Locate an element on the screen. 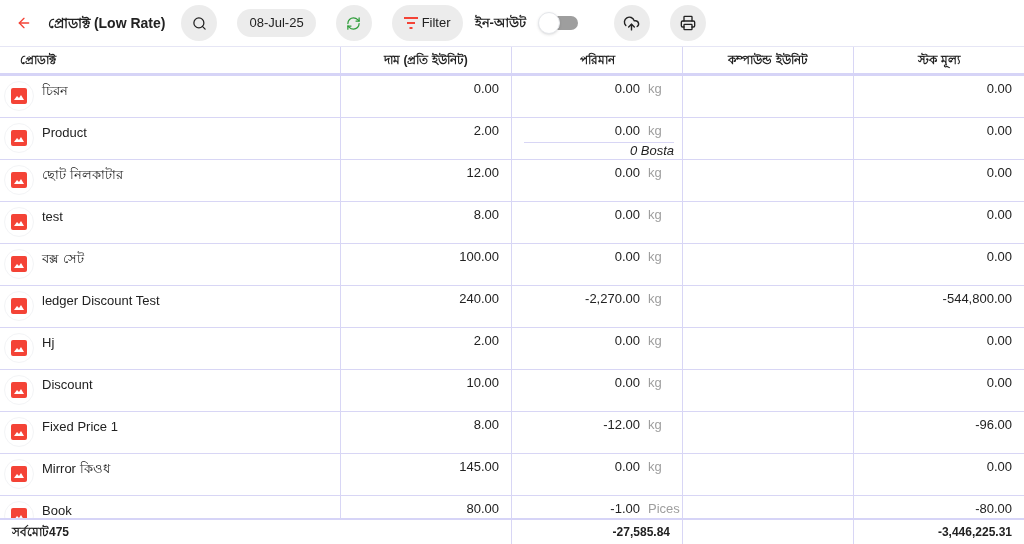 The height and width of the screenshot is (544, 1024). table-cell: 100.00 is located at coordinates (479, 256).